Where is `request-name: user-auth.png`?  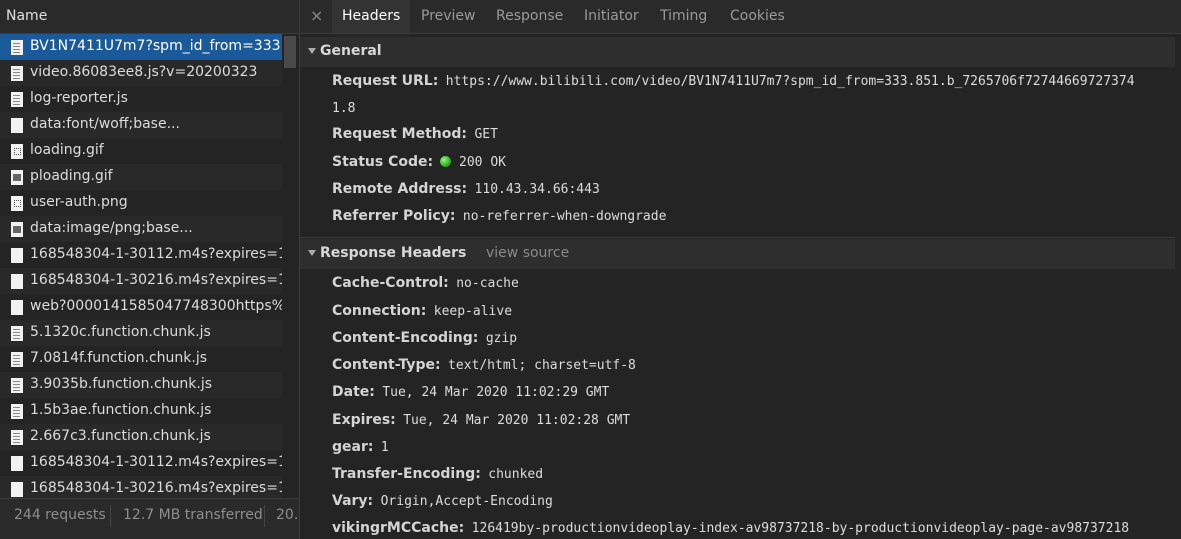
request-name: user-auth.png is located at coordinates (79, 202).